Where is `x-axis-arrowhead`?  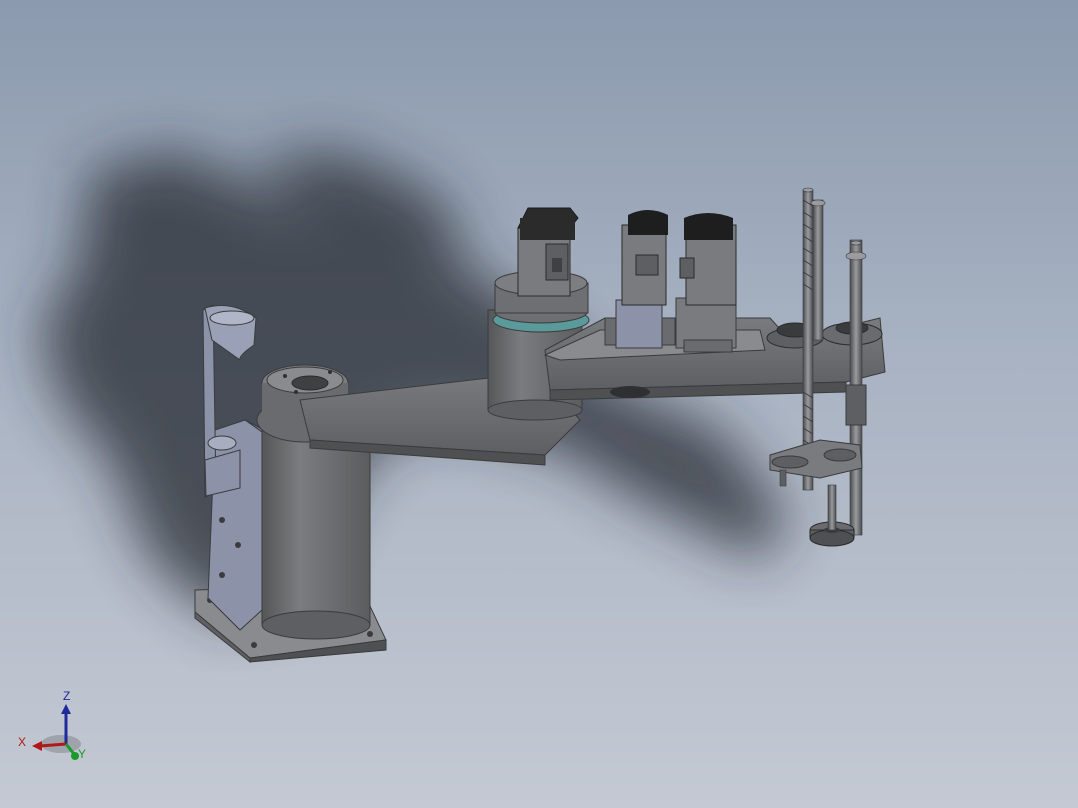 x-axis-arrowhead is located at coordinates (37, 746).